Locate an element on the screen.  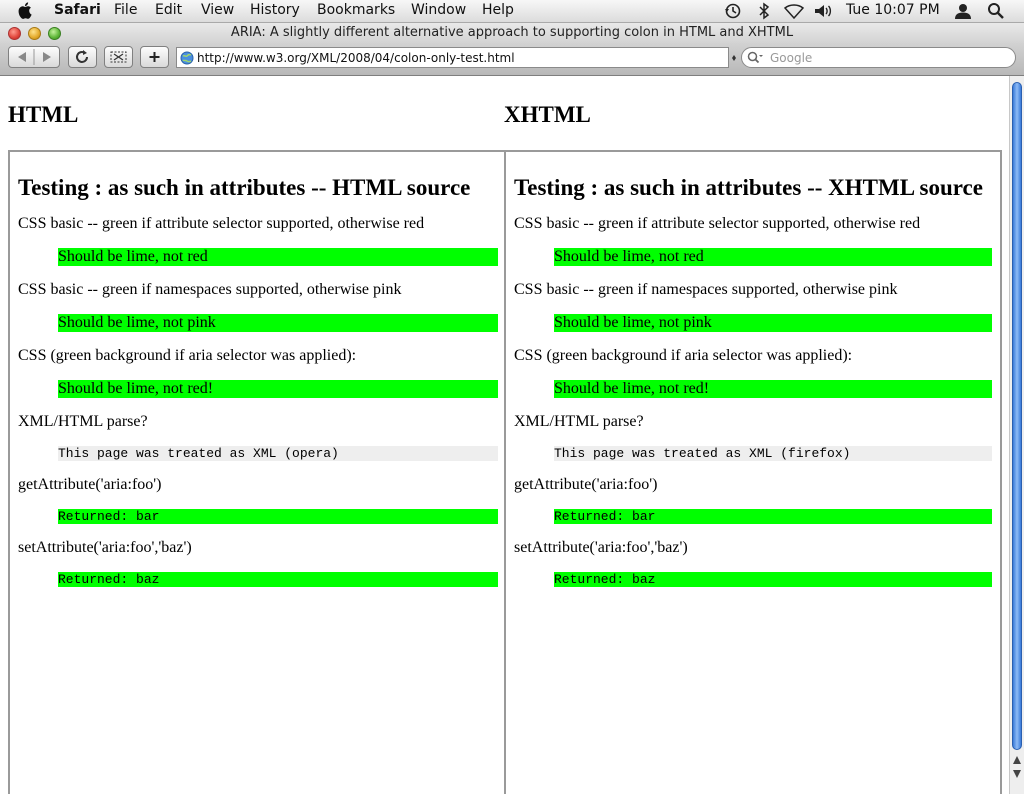
html-heading: HTML is located at coordinates (43, 114).